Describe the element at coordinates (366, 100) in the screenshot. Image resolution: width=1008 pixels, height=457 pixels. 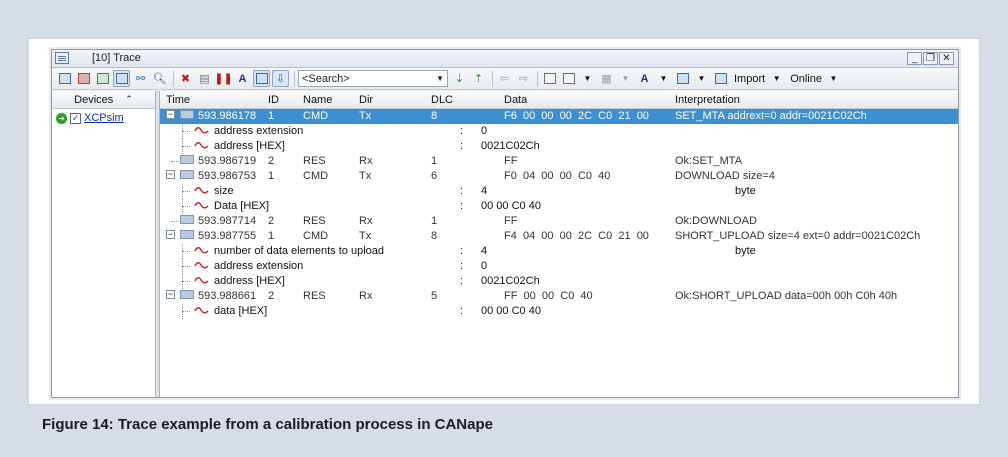
I see `column-header-dir: Dir` at that location.